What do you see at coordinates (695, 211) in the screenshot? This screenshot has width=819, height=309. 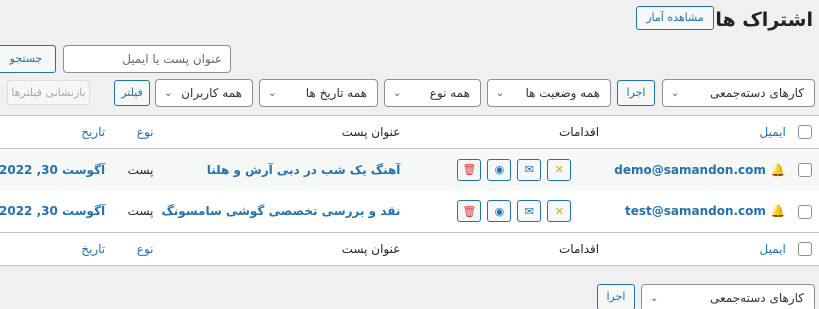 I see `subscriber-email: test@samandon.com` at bounding box center [695, 211].